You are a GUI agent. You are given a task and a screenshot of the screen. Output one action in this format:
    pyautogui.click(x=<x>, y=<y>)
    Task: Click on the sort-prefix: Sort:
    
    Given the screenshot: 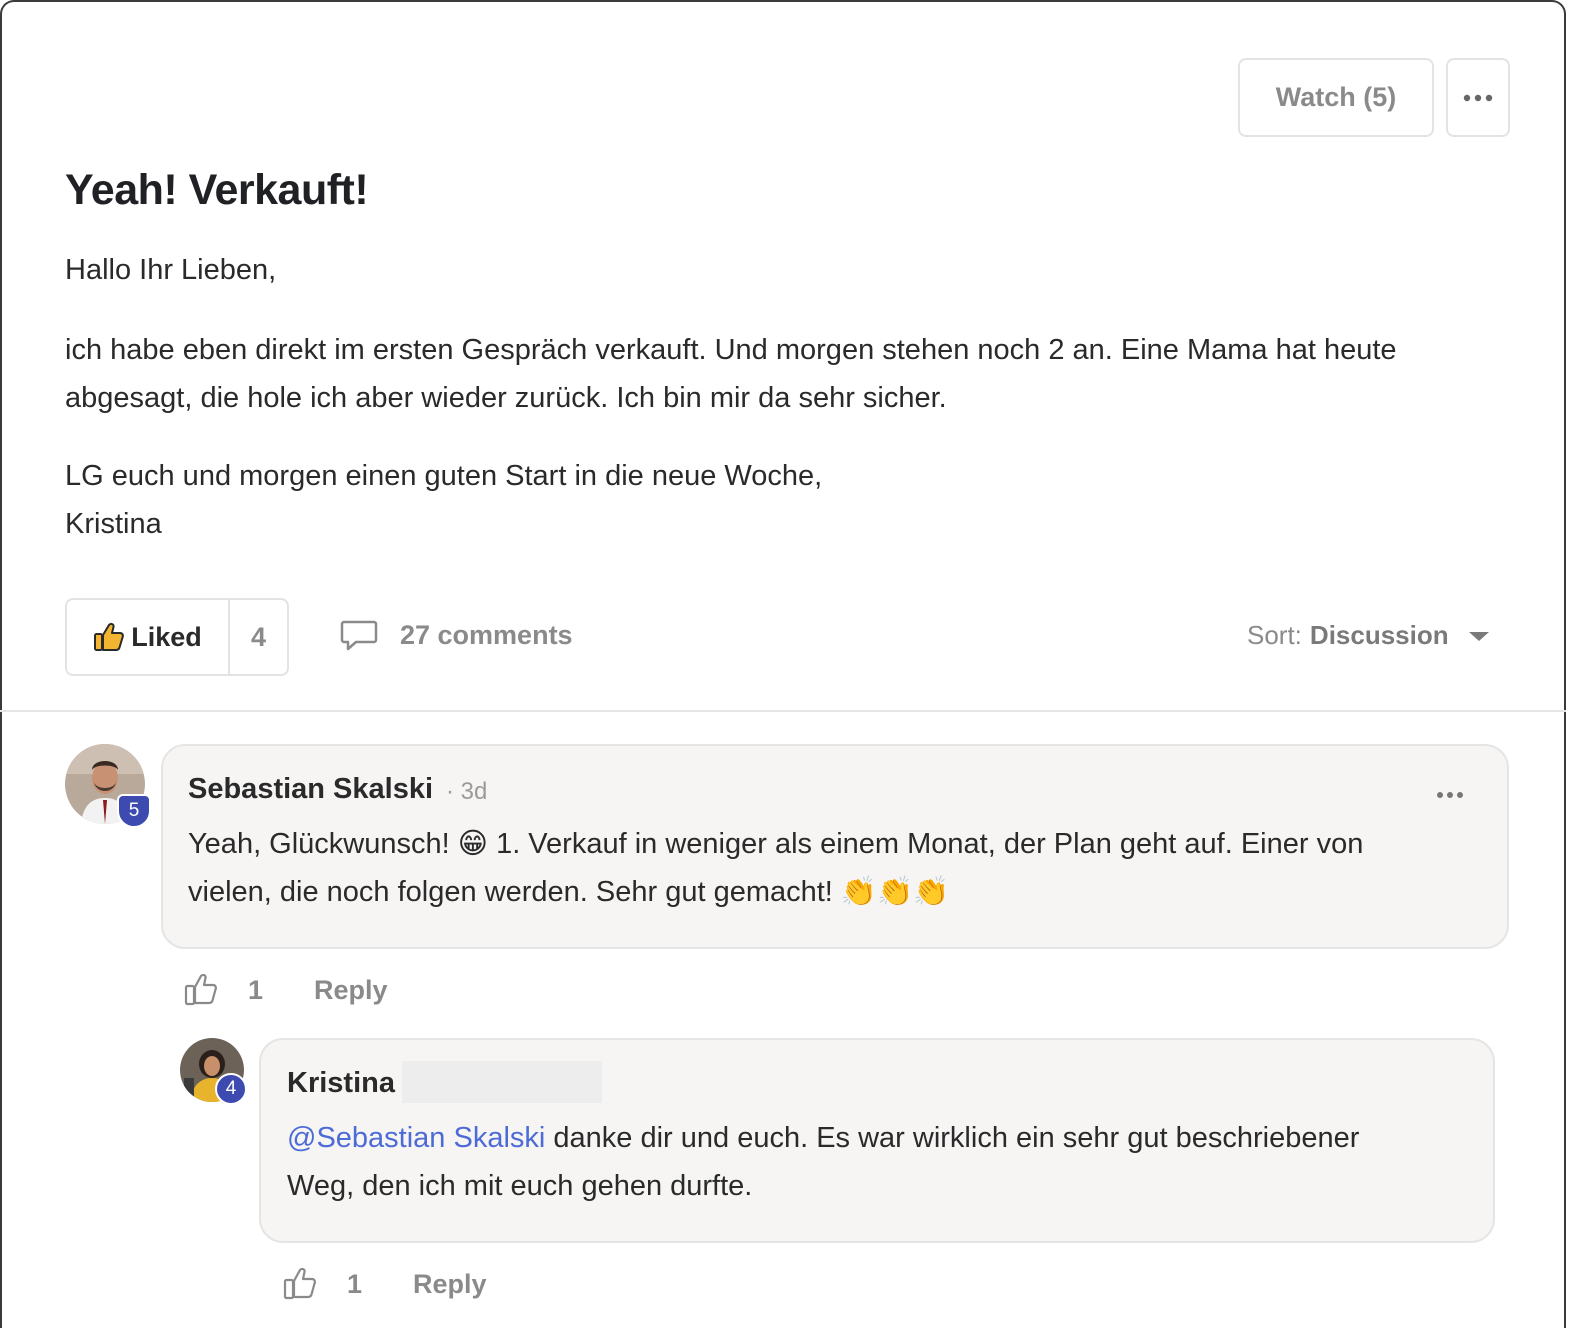 What is the action you would take?
    pyautogui.click(x=1274, y=635)
    